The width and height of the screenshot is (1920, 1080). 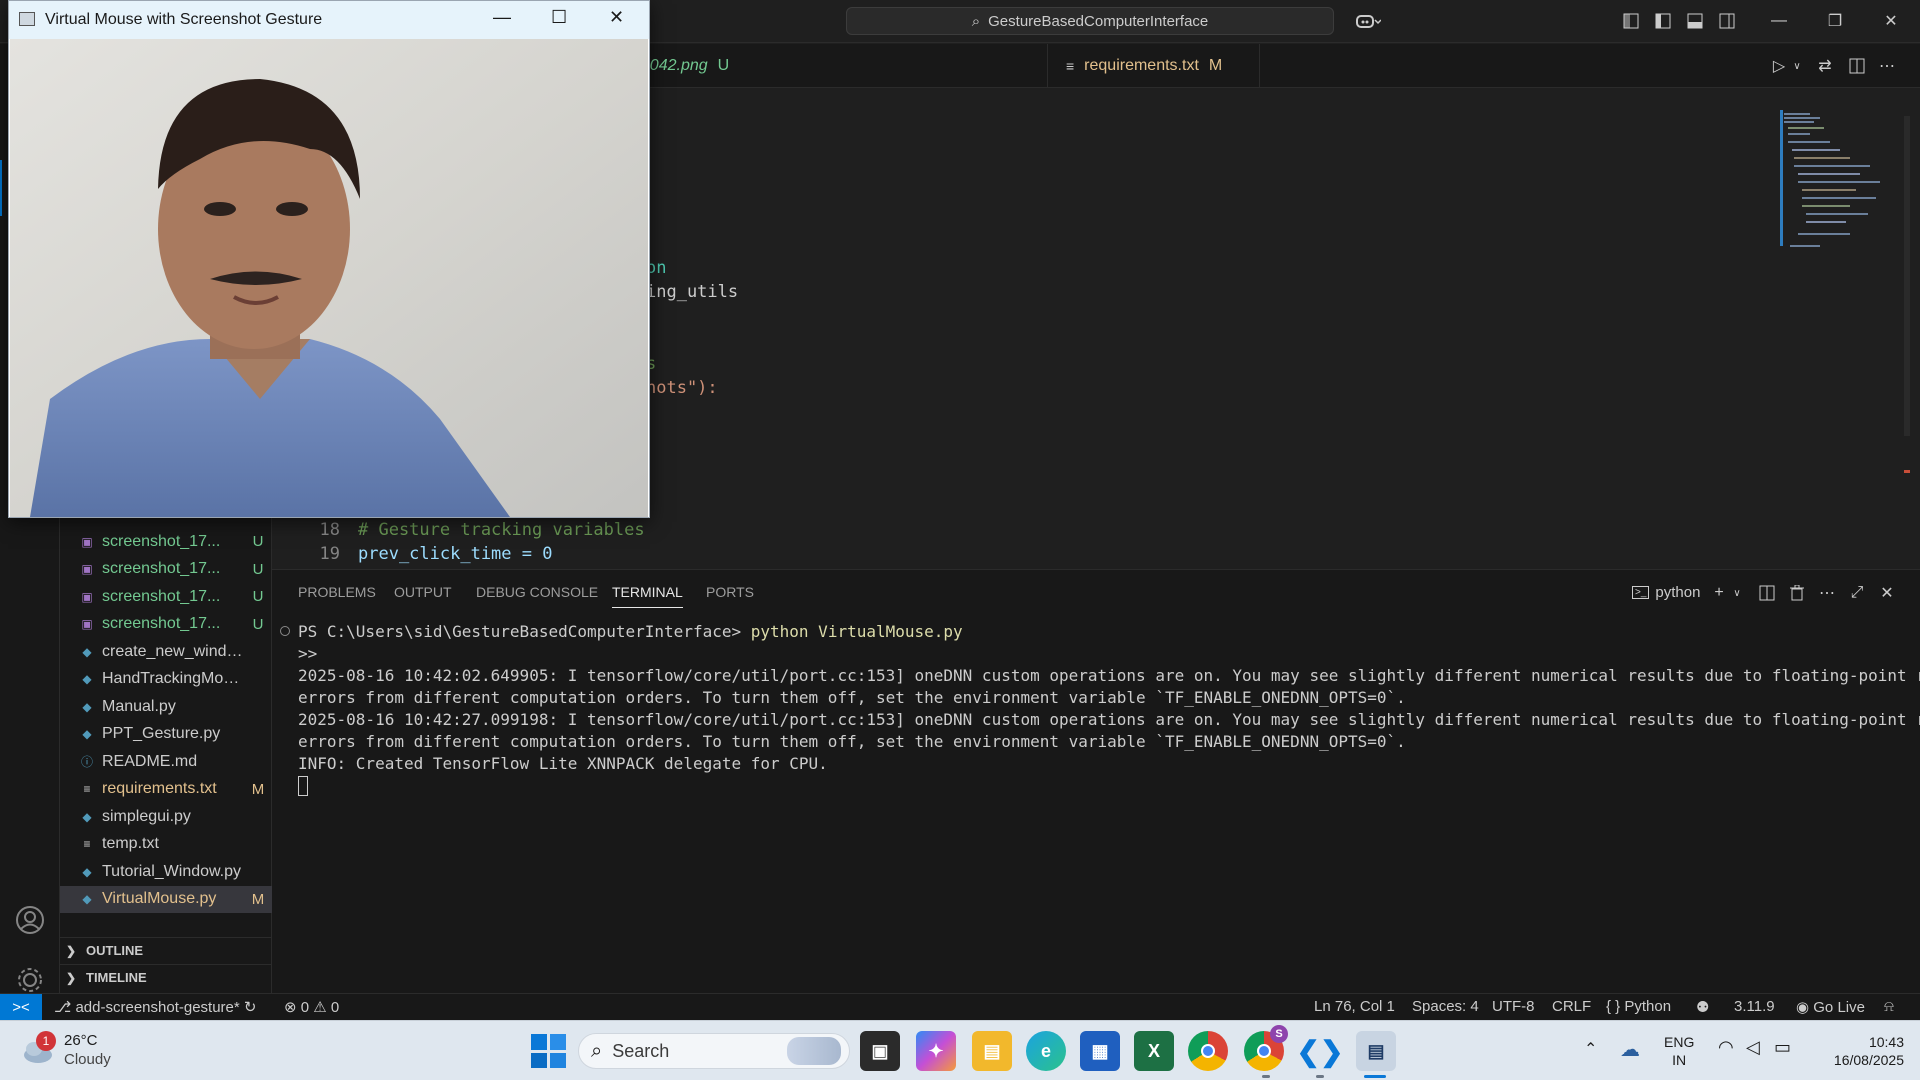 I want to click on trash-icon, so click(x=1797, y=593).